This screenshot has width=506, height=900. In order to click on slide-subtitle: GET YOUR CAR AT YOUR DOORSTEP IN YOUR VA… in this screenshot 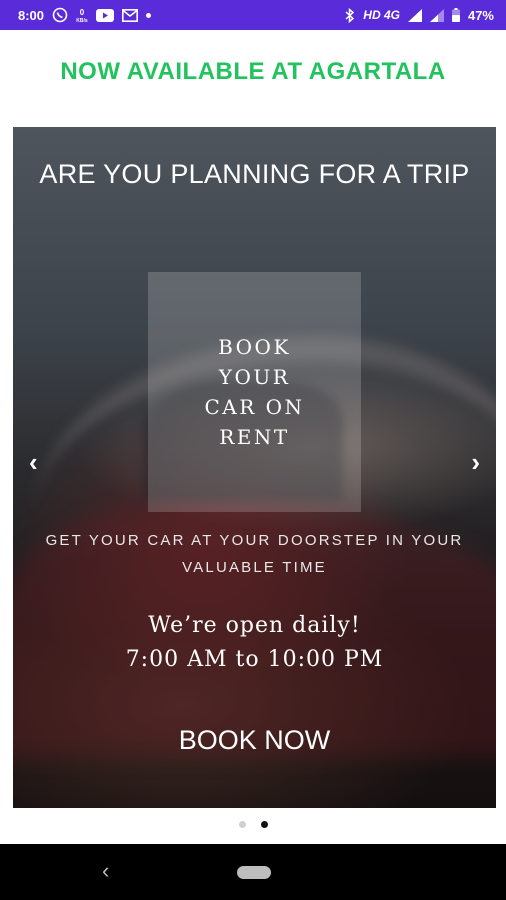, I will do `click(254, 554)`.